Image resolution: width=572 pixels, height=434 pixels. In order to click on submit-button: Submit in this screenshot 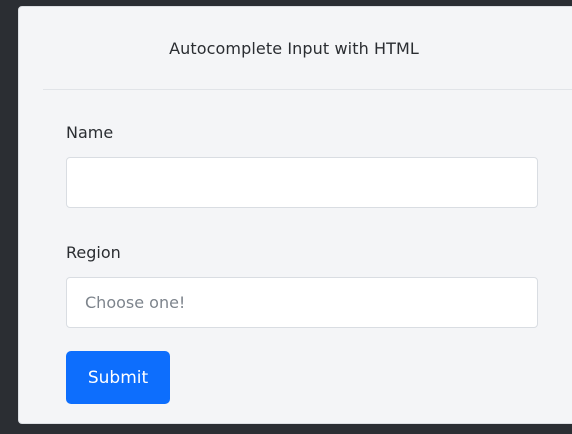, I will do `click(118, 377)`.